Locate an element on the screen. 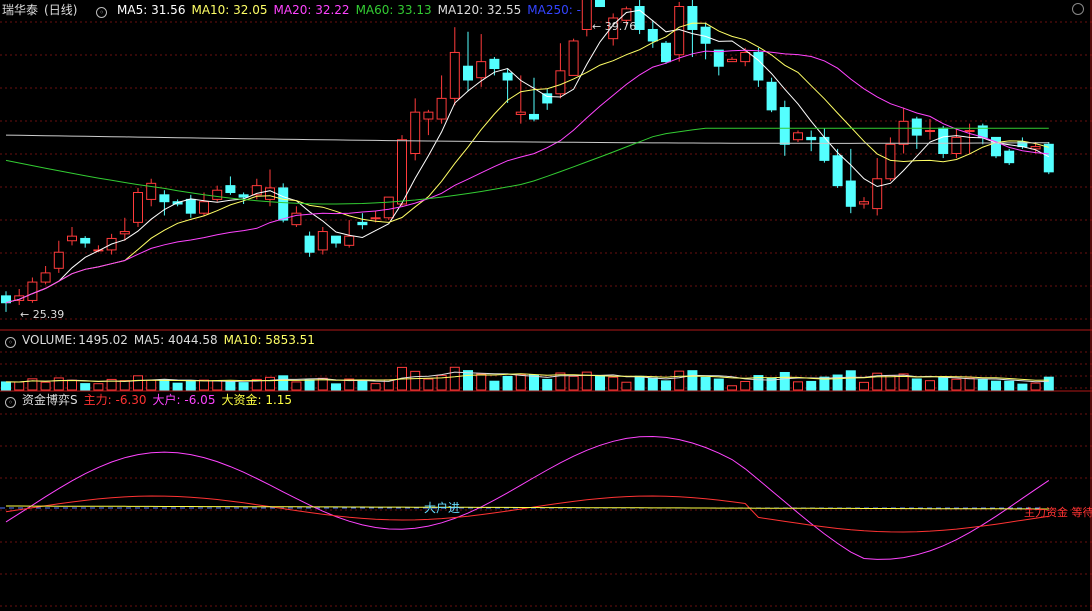 The height and width of the screenshot is (611, 1092). dahu-in-annotation: 大户进 is located at coordinates (442, 507).